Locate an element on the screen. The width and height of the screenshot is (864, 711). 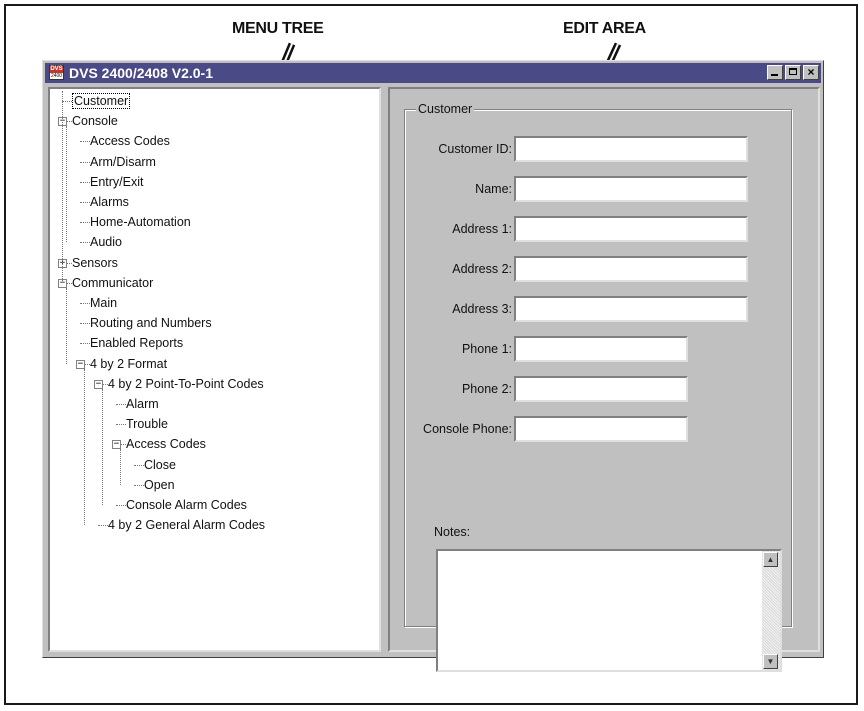
field-label: Phone 2: is located at coordinates (486, 389).